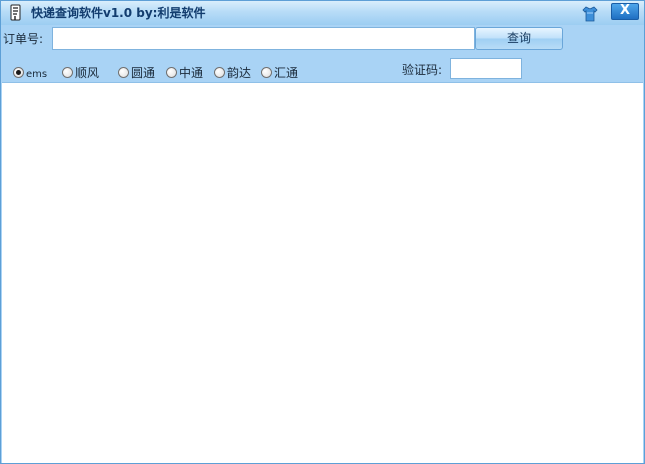 This screenshot has height=464, width=645. I want to click on carrier-label: ems, so click(37, 74).